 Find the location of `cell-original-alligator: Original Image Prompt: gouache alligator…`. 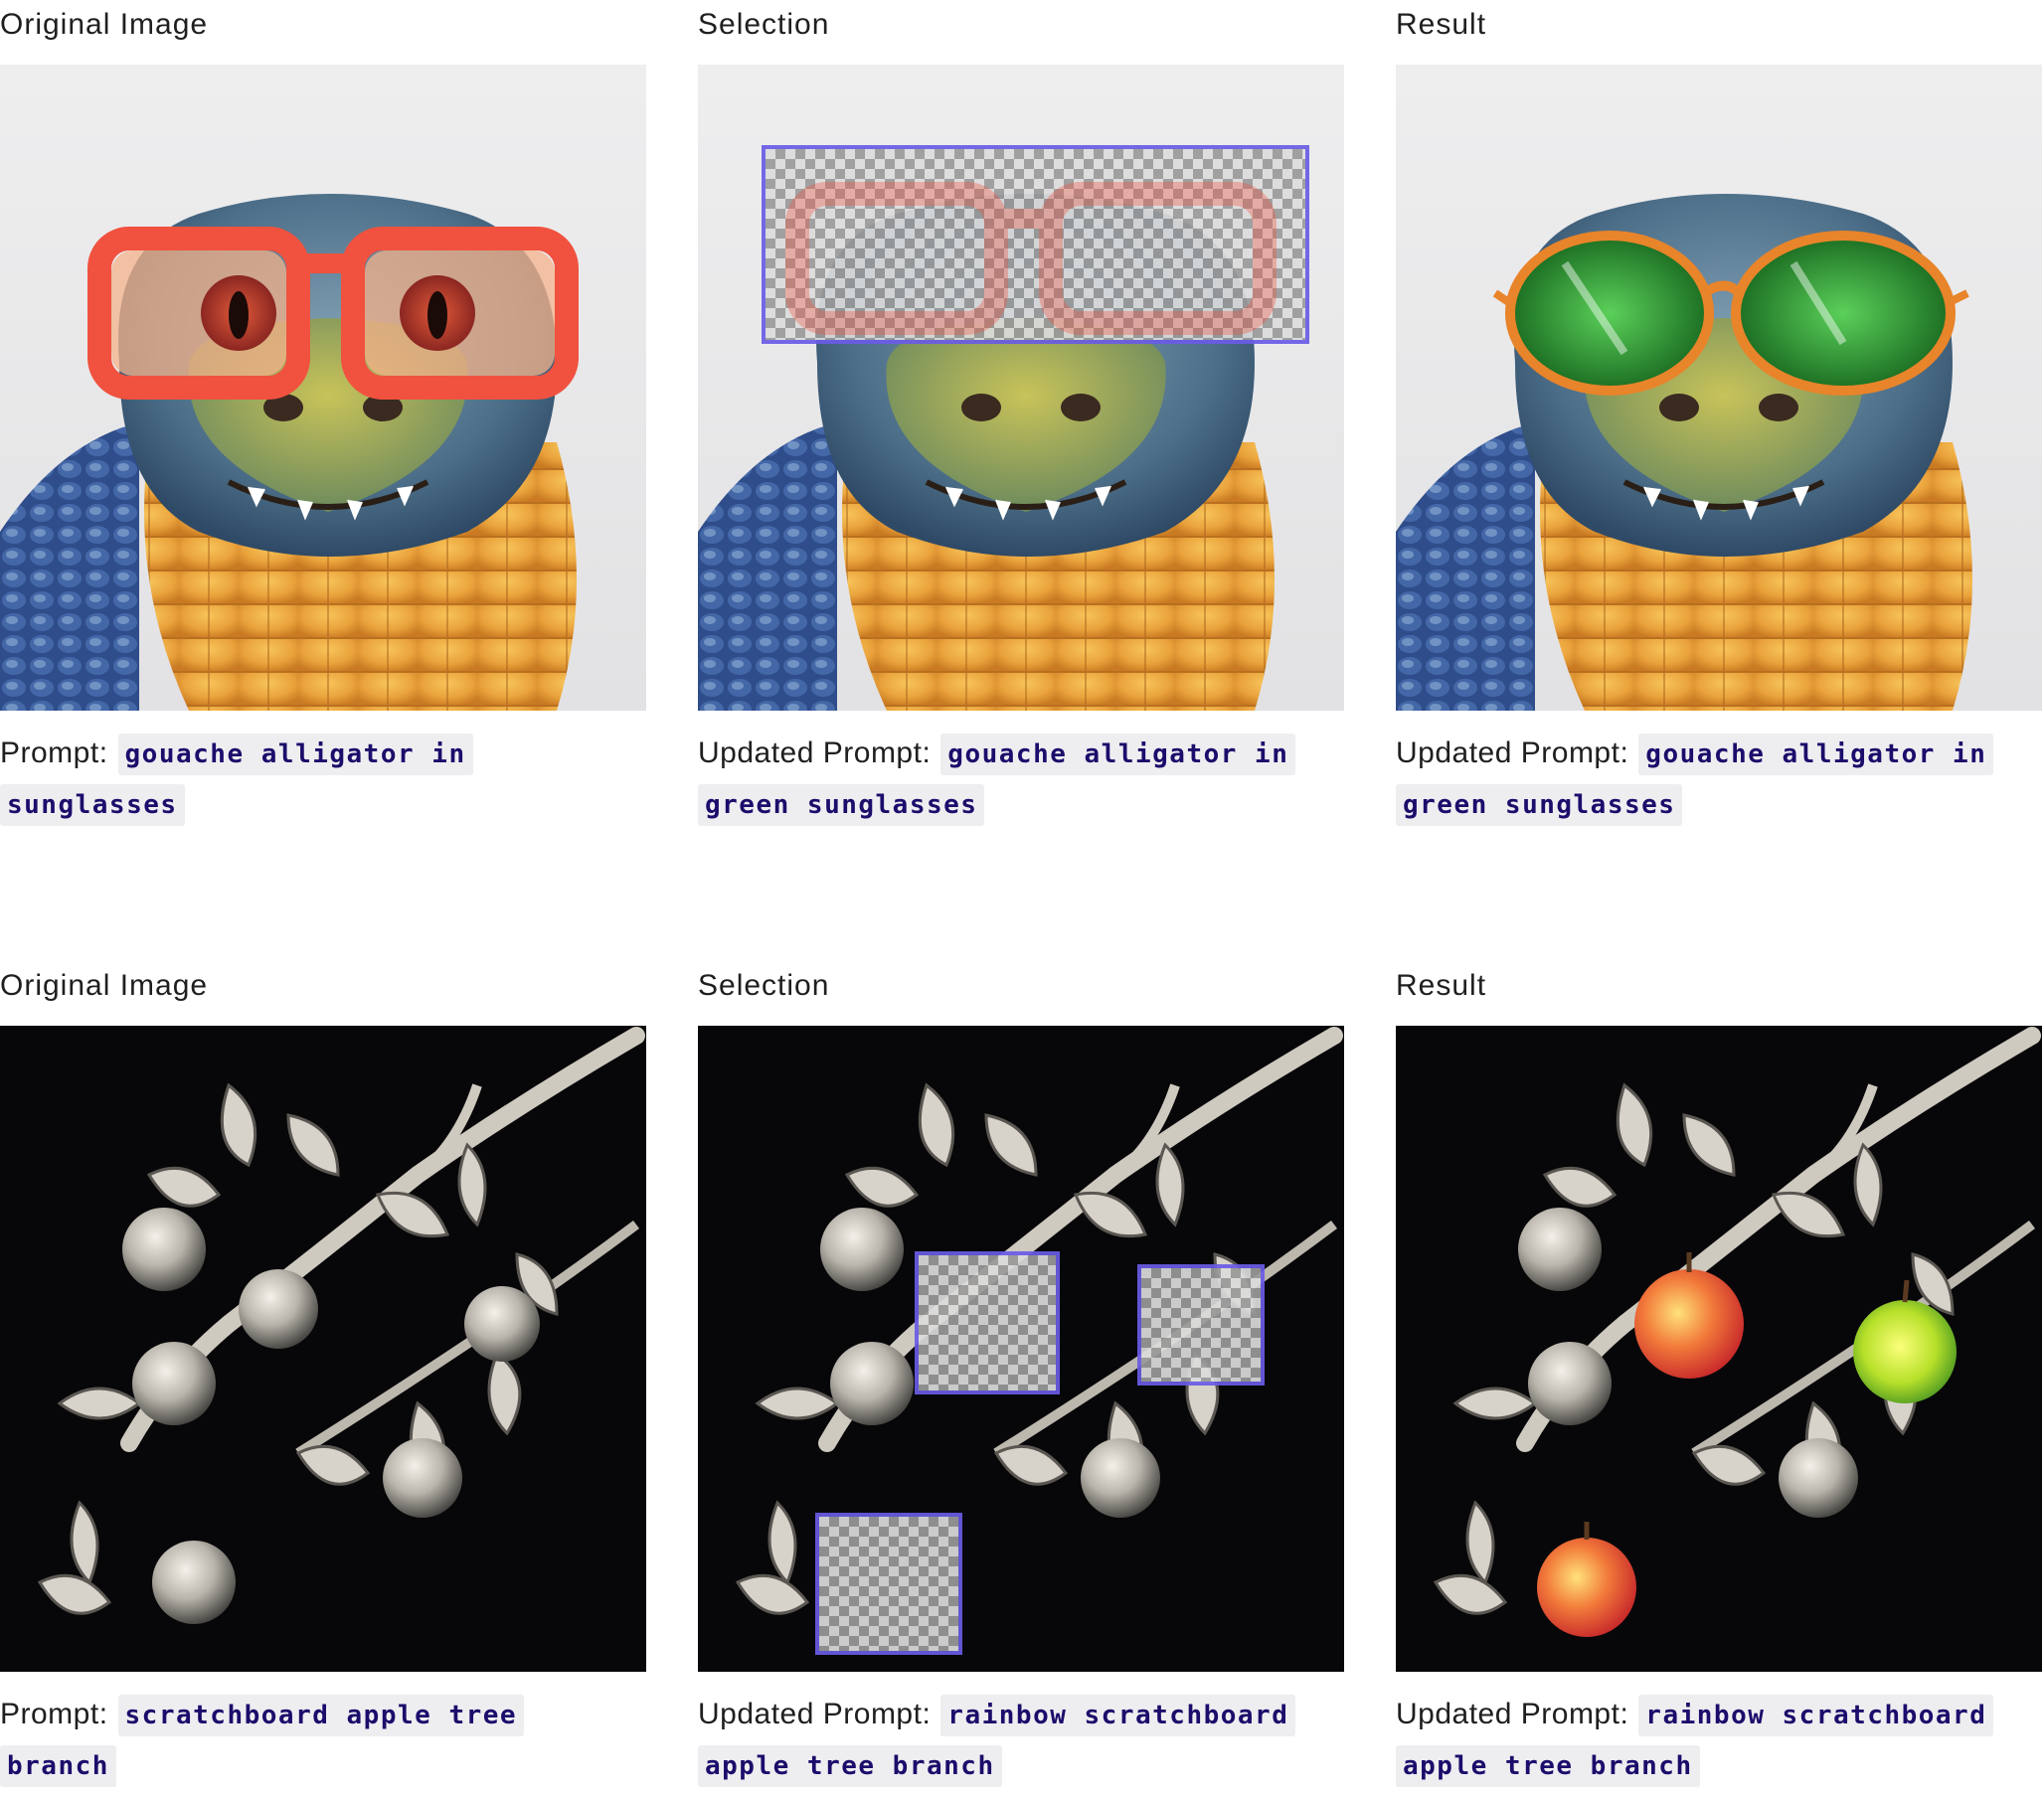

cell-original-alligator: Original Image Prompt: gouache alligator… is located at coordinates (323, 413).